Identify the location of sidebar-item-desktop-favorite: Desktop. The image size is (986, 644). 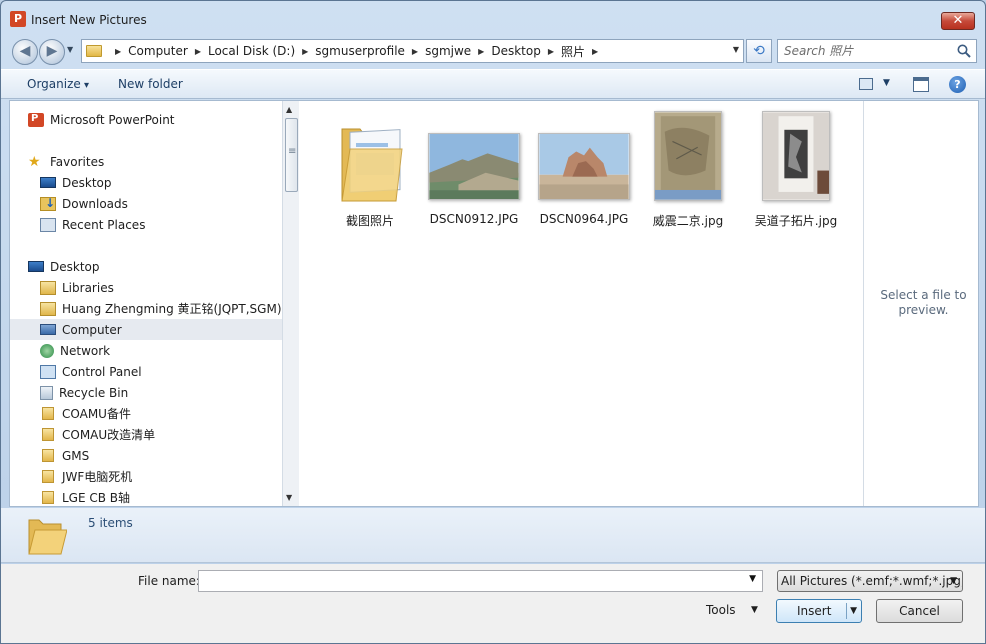
(76, 182).